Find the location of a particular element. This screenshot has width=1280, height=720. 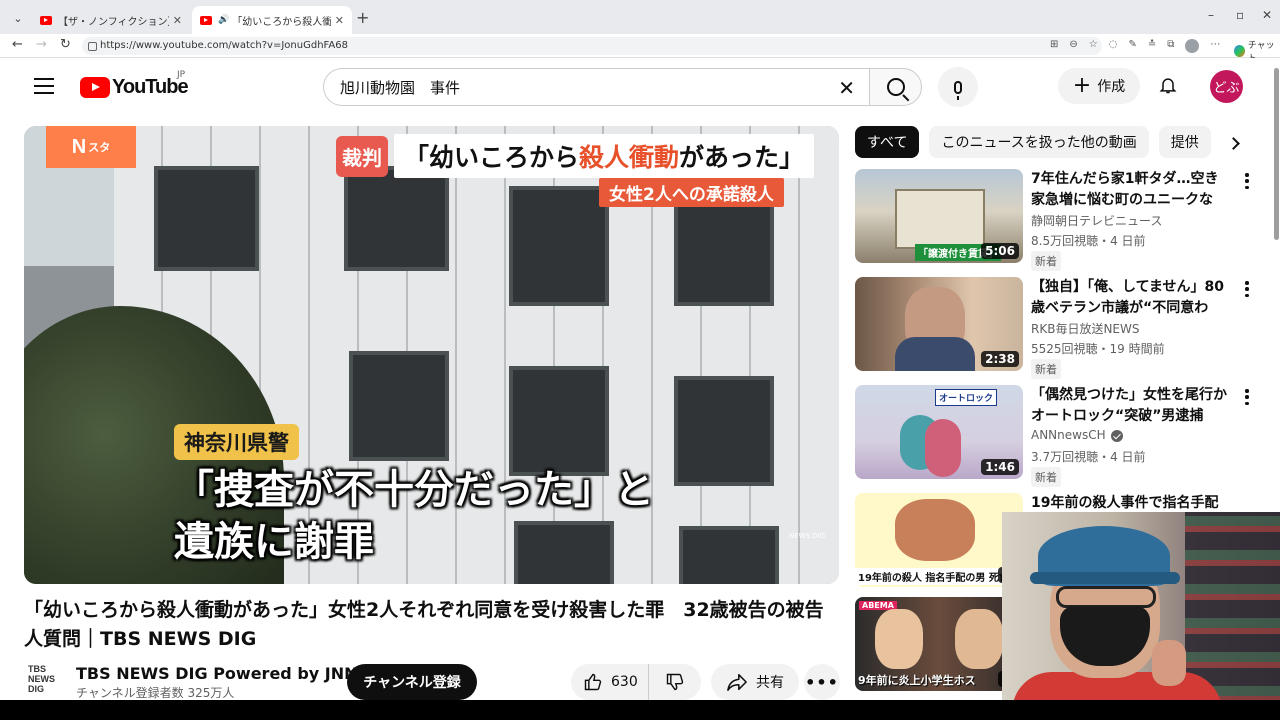

reload-icon: ↻ is located at coordinates (65, 44).